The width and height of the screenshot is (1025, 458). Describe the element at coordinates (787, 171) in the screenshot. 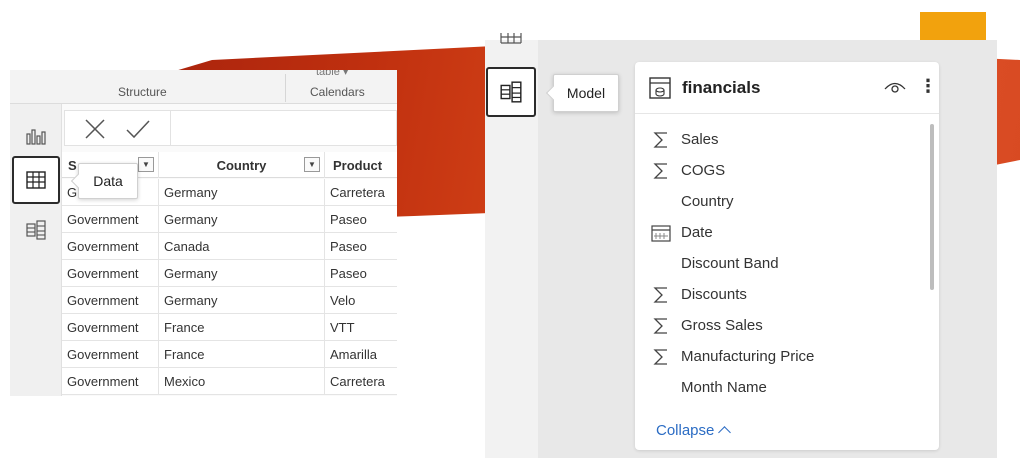

I see `field-item: COGS` at that location.